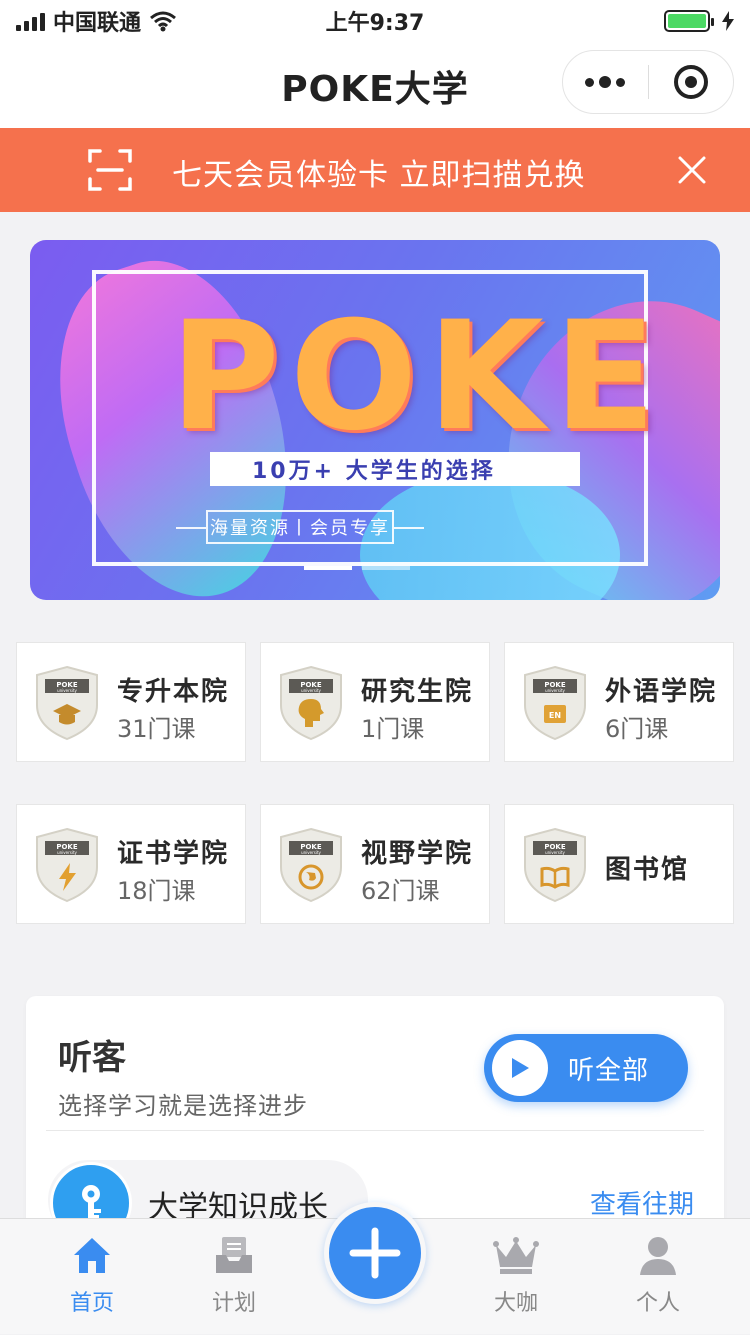 The width and height of the screenshot is (750, 1335). What do you see at coordinates (417, 692) in the screenshot?
I see `category-name: 研究生院` at bounding box center [417, 692].